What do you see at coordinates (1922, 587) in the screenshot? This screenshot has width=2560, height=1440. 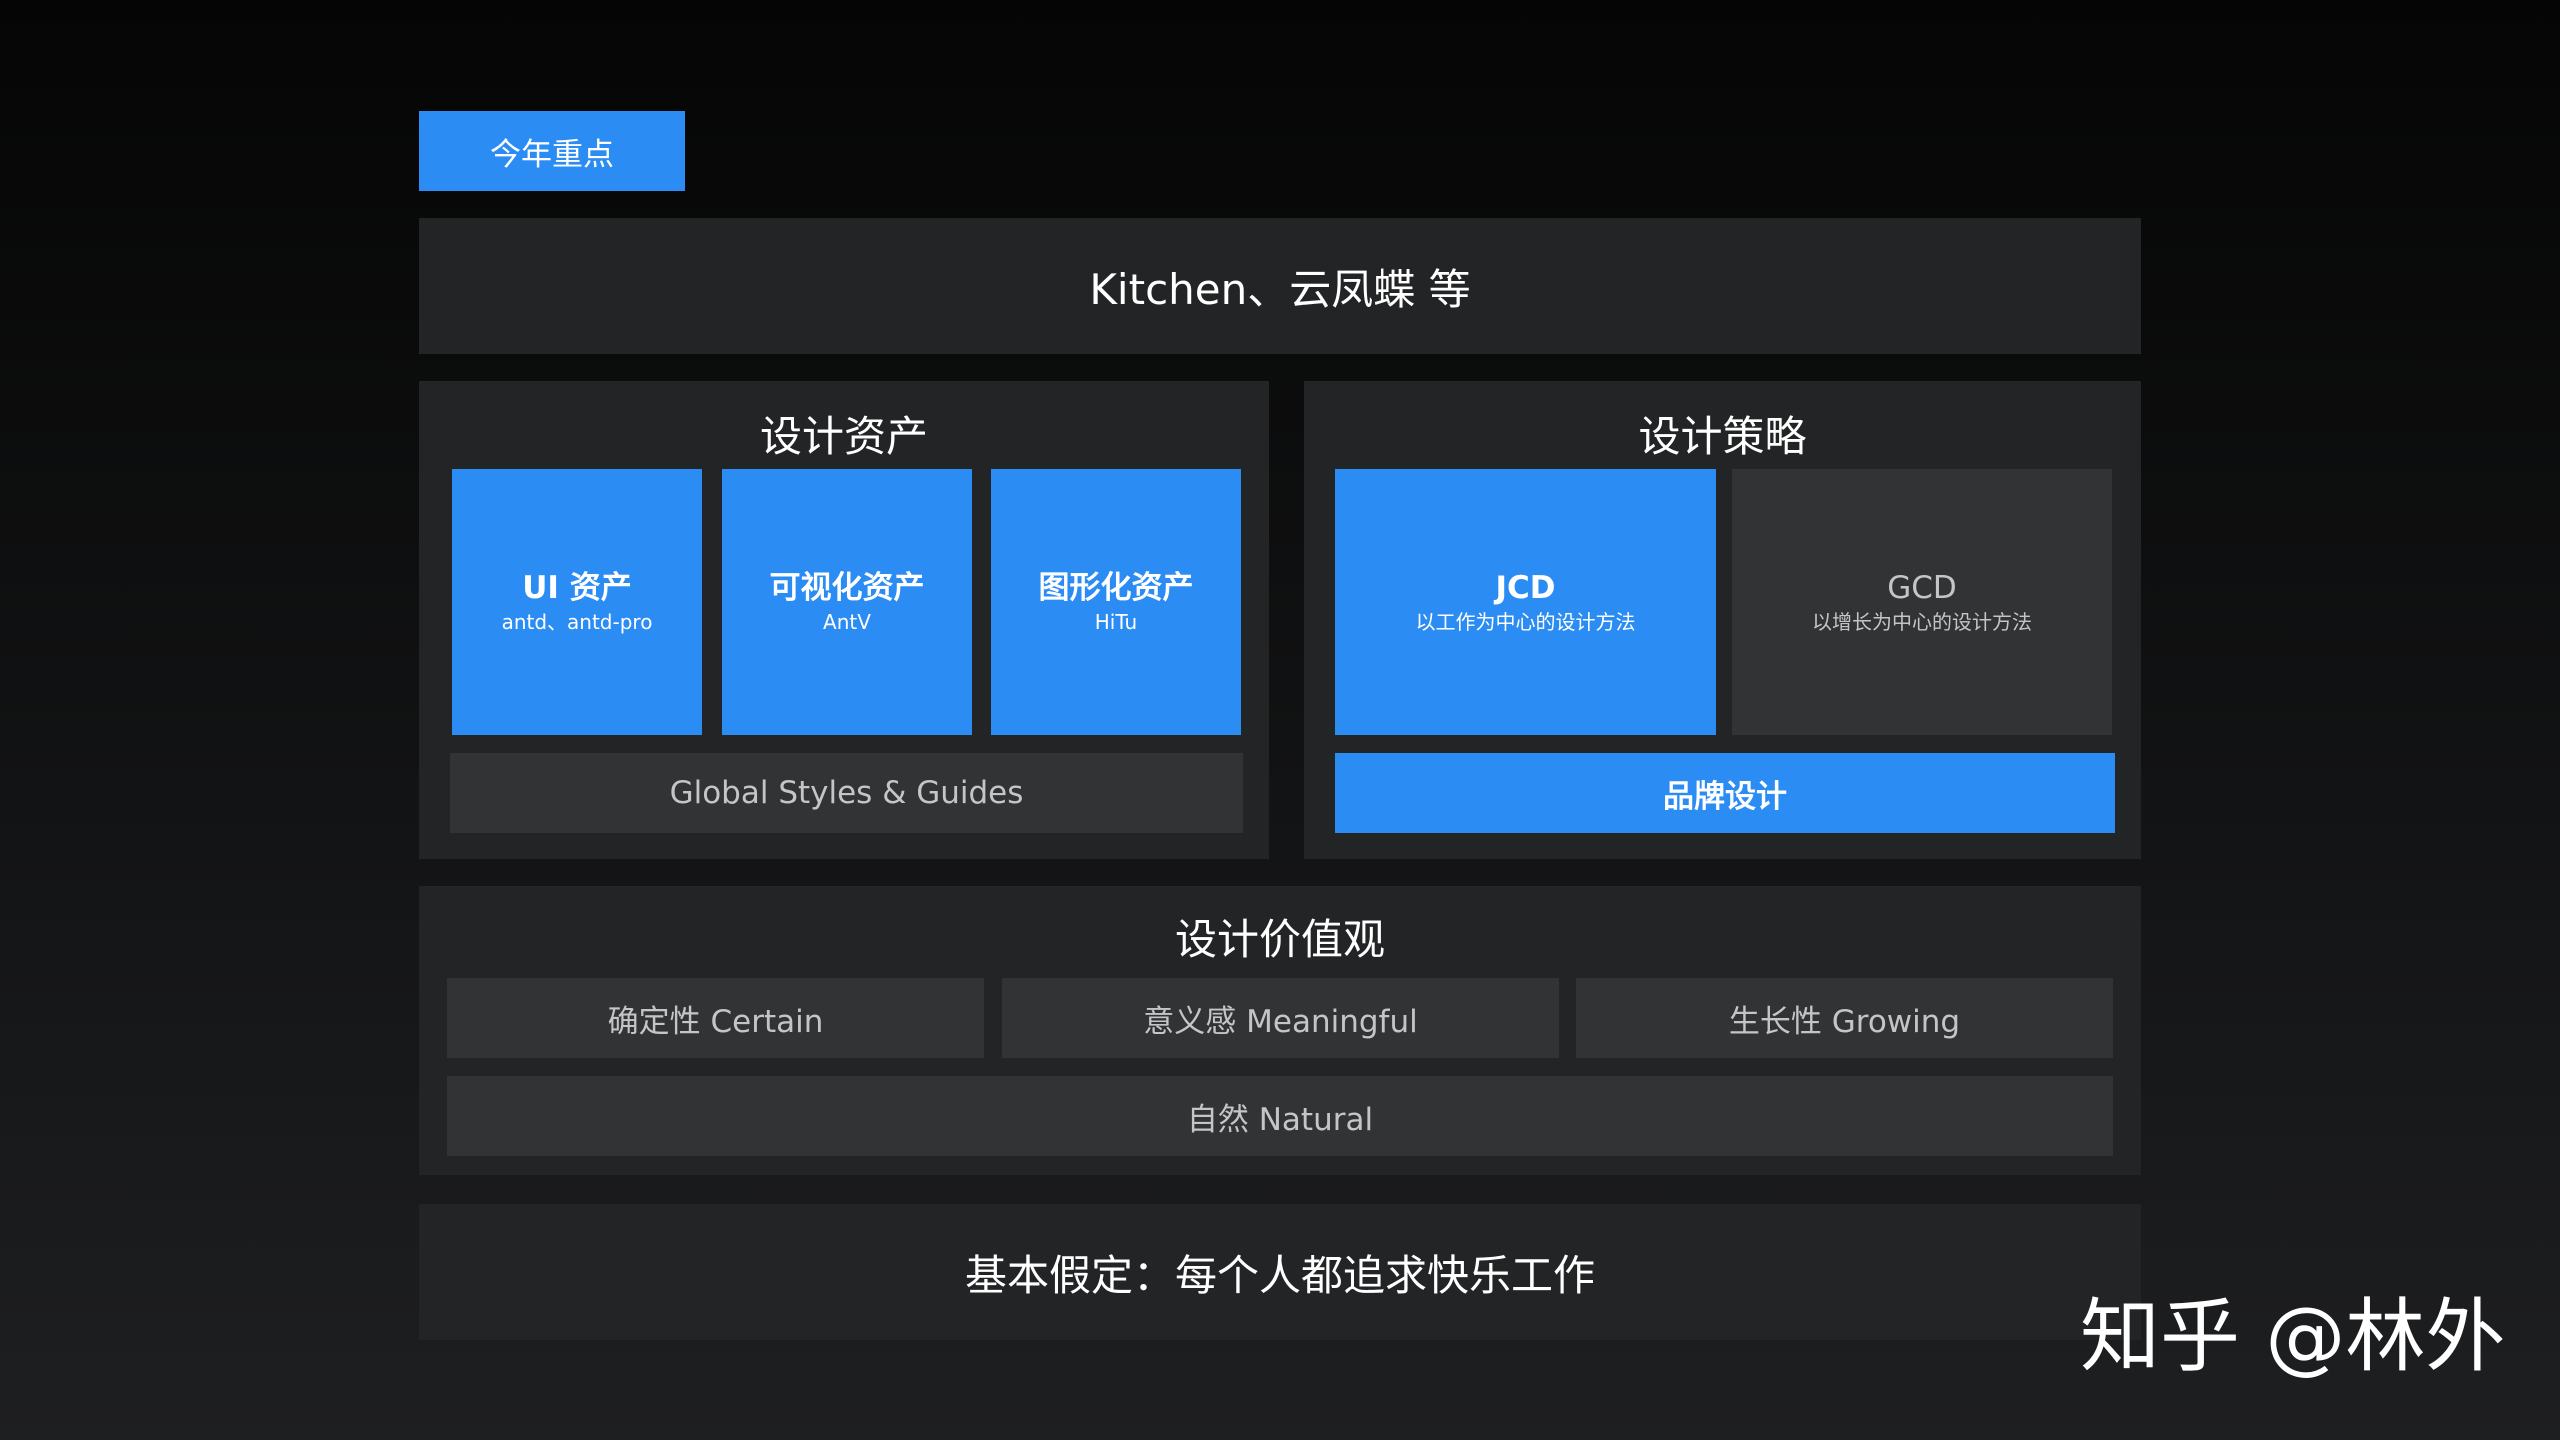 I see `gcd-title: GCD` at bounding box center [1922, 587].